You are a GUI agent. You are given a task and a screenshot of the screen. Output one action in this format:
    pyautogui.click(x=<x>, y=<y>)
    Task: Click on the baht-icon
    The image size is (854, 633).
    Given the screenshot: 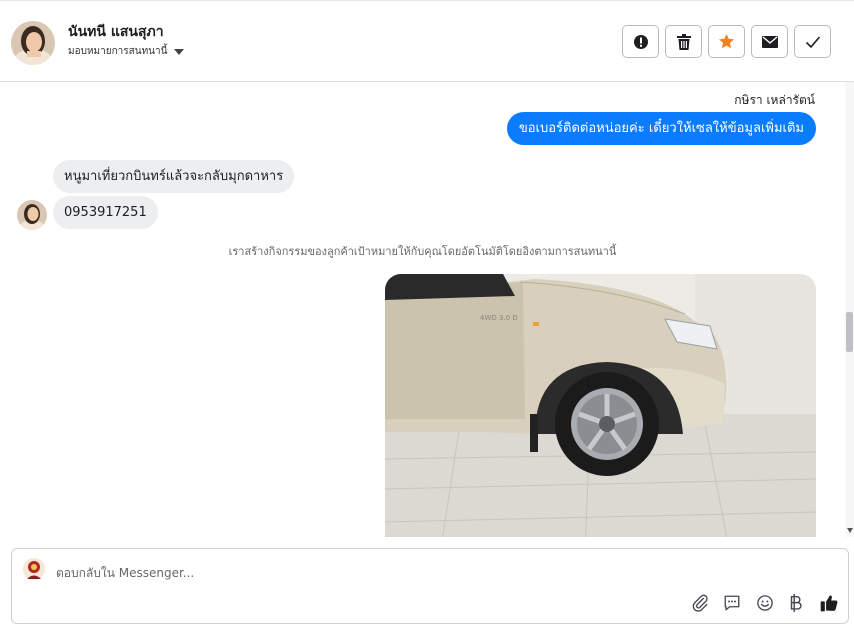 What is the action you would take?
    pyautogui.click(x=796, y=603)
    